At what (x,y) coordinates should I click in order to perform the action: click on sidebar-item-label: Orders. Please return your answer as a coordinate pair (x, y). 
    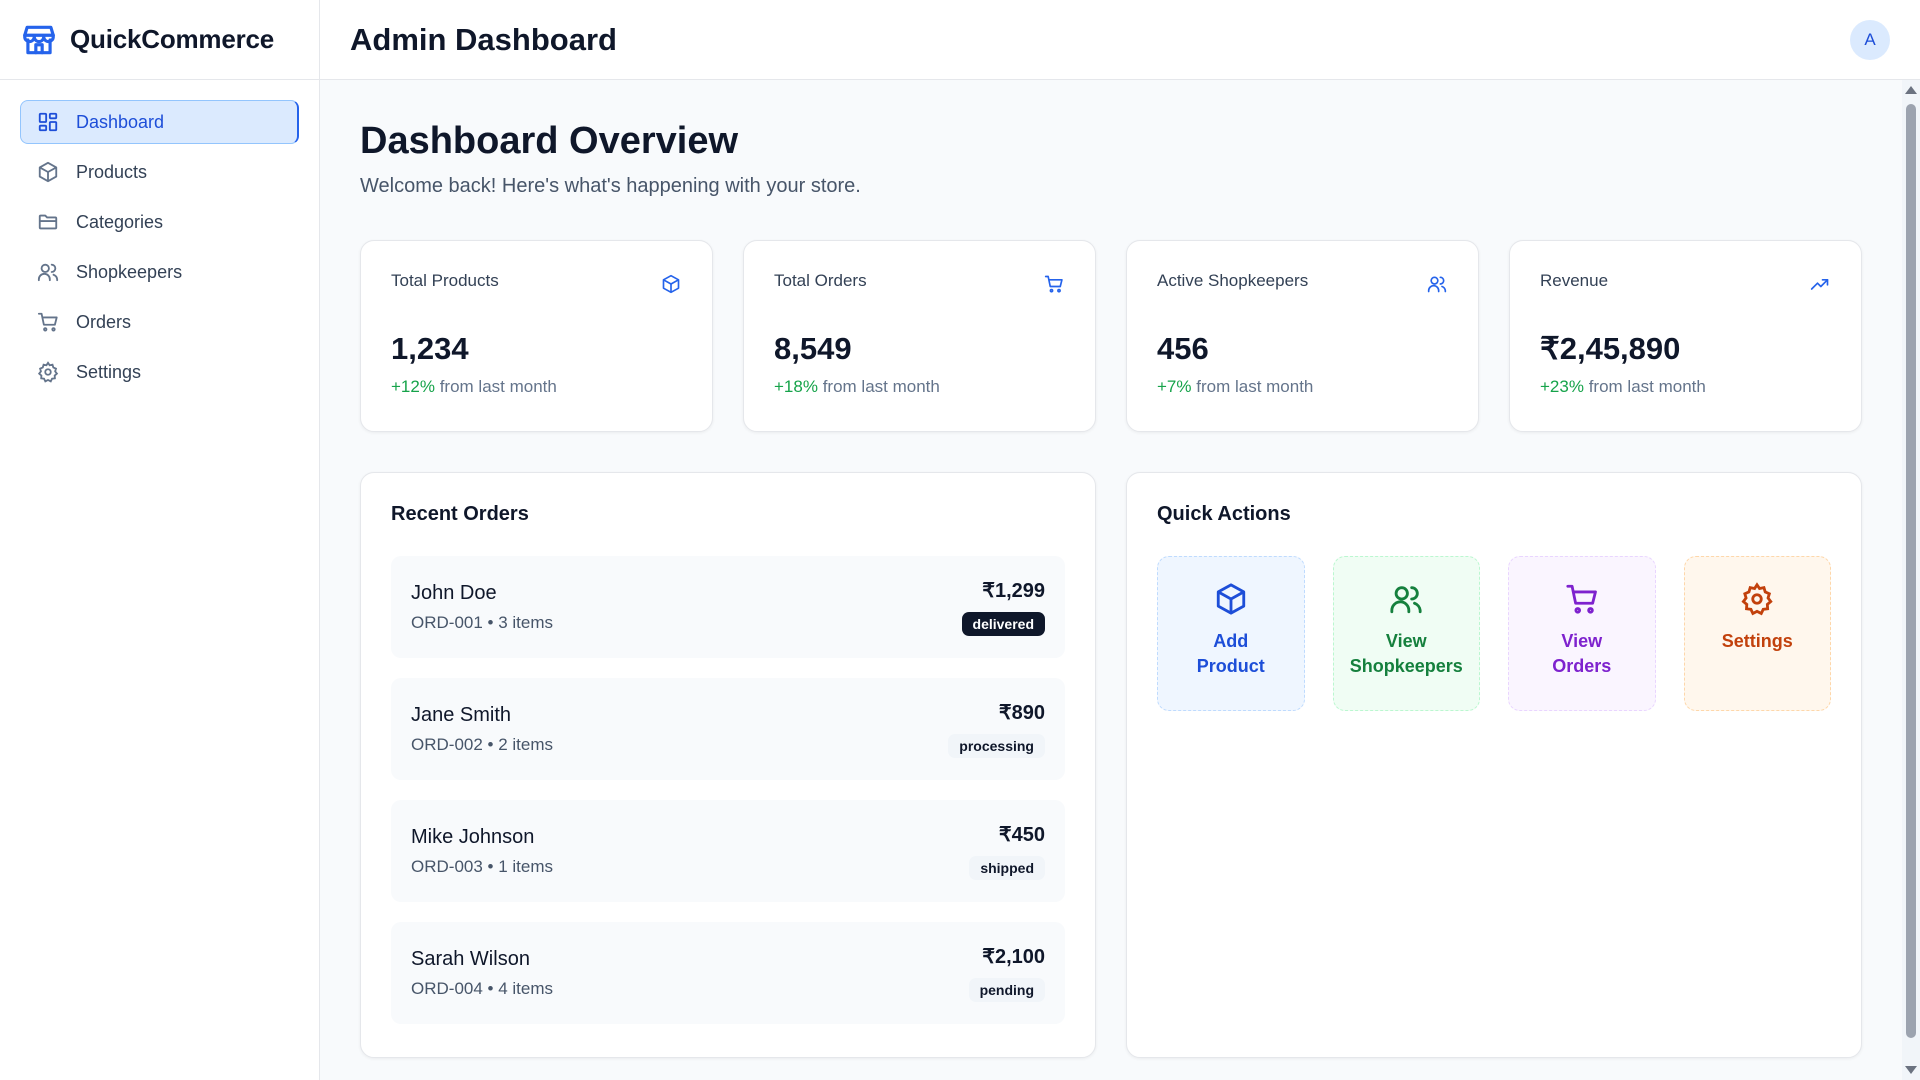
    Looking at the image, I should click on (104, 321).